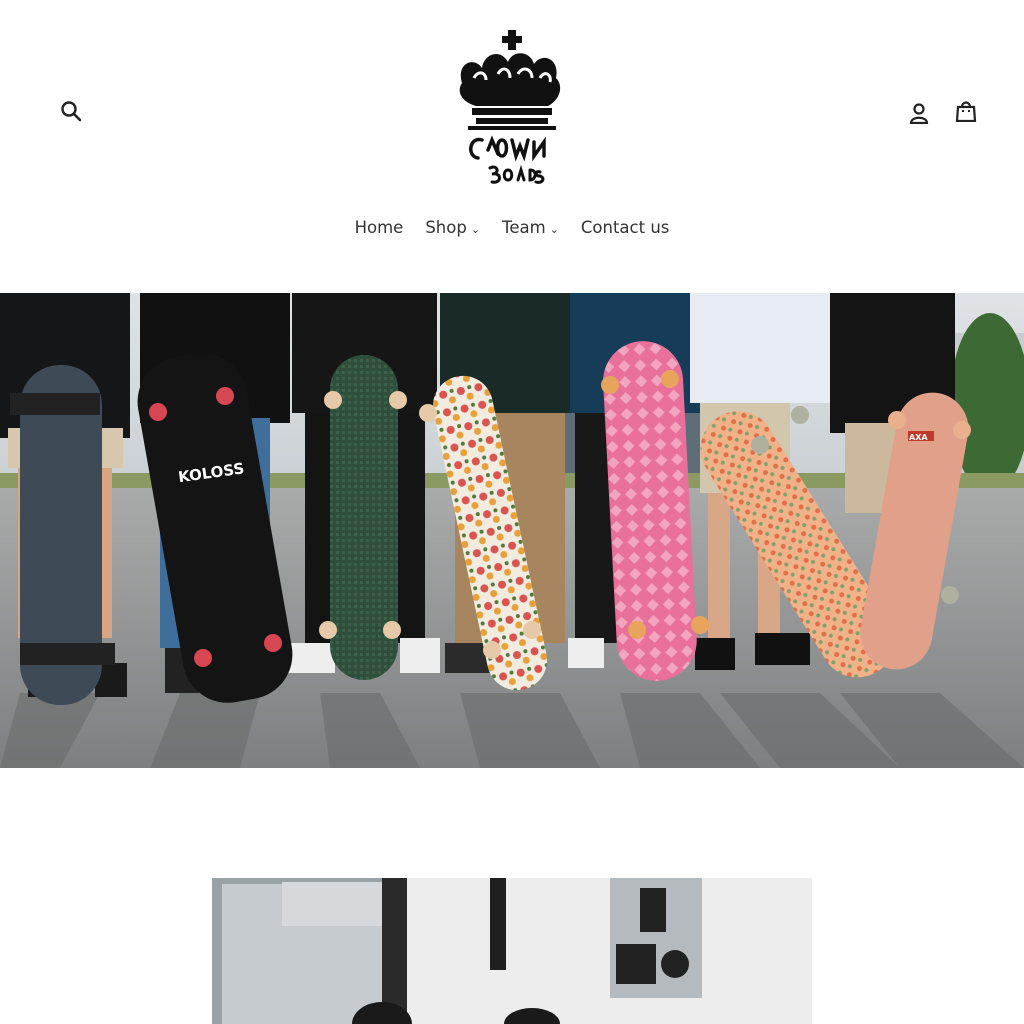 This screenshot has width=1024, height=1024. I want to click on nav-item-team: Team ⌄, so click(530, 227).